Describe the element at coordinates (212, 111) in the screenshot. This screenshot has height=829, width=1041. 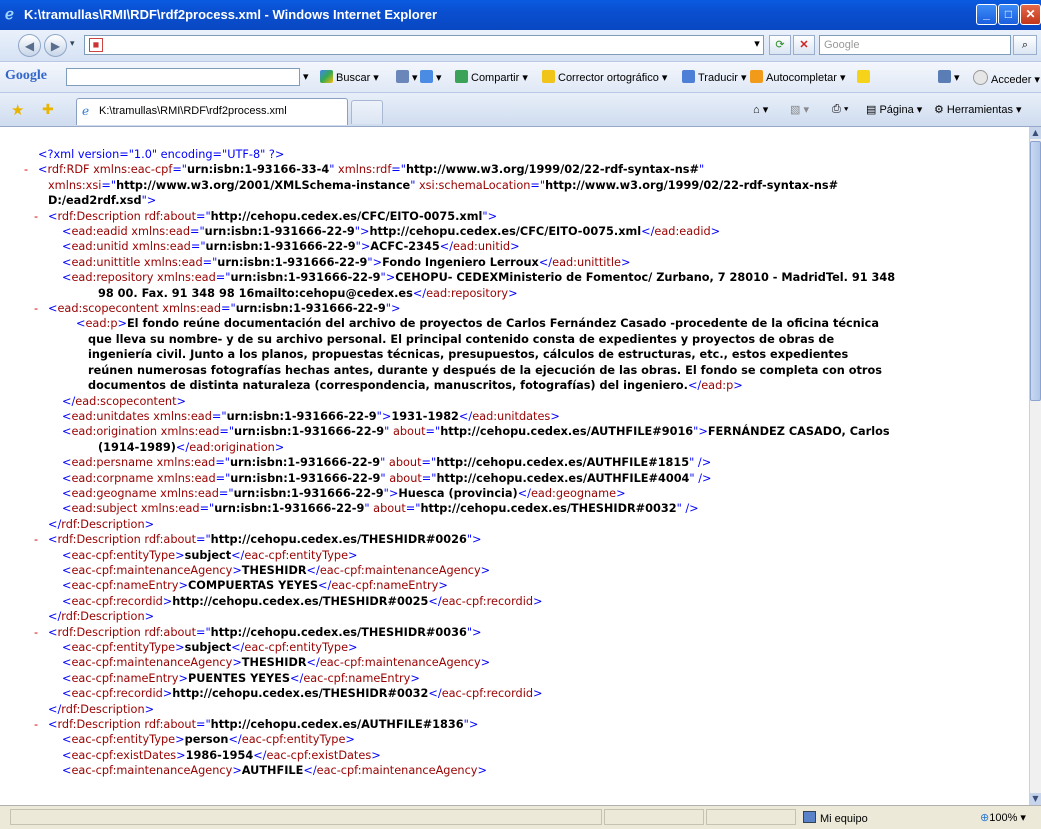
I see `tab-rdf2process: ℯ K:\tramullas\RMI\RDF\rdf2process.xml` at that location.